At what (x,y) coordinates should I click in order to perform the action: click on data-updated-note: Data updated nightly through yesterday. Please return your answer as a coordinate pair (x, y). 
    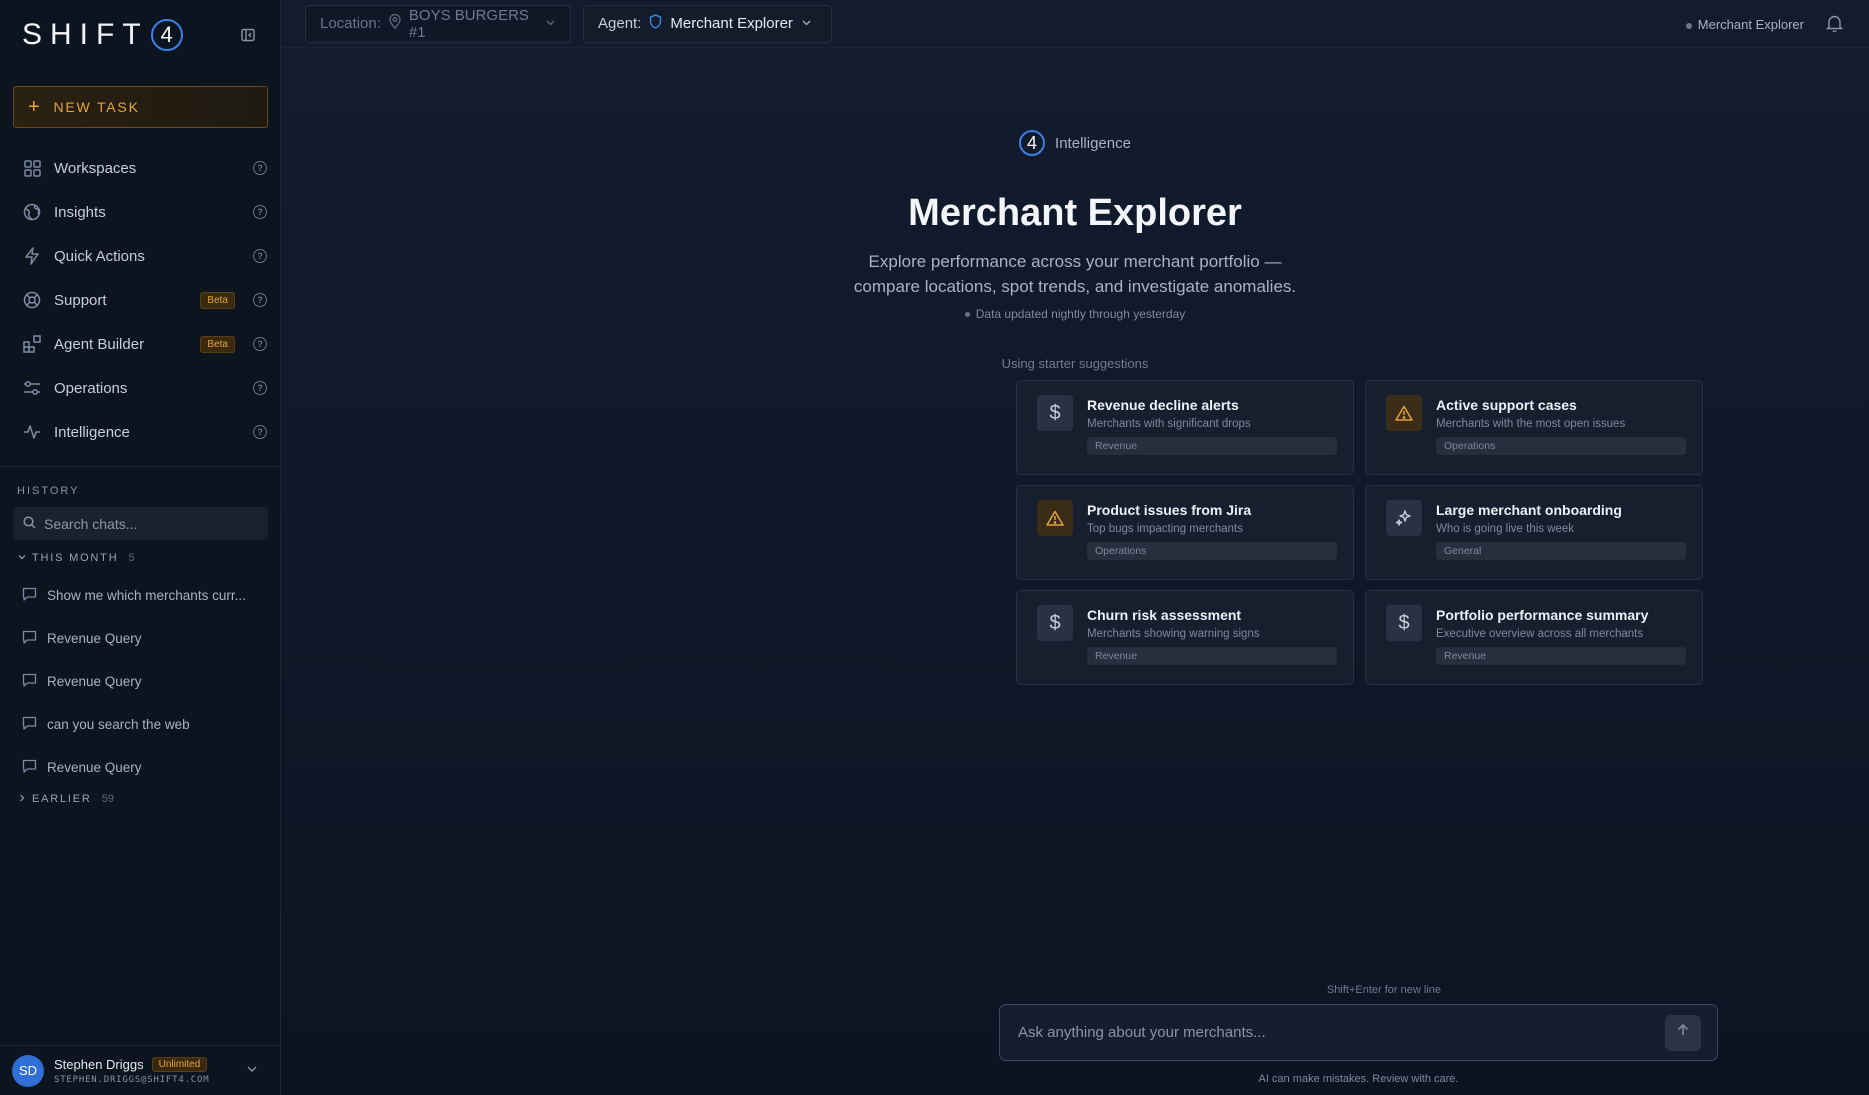
    Looking at the image, I should click on (1074, 314).